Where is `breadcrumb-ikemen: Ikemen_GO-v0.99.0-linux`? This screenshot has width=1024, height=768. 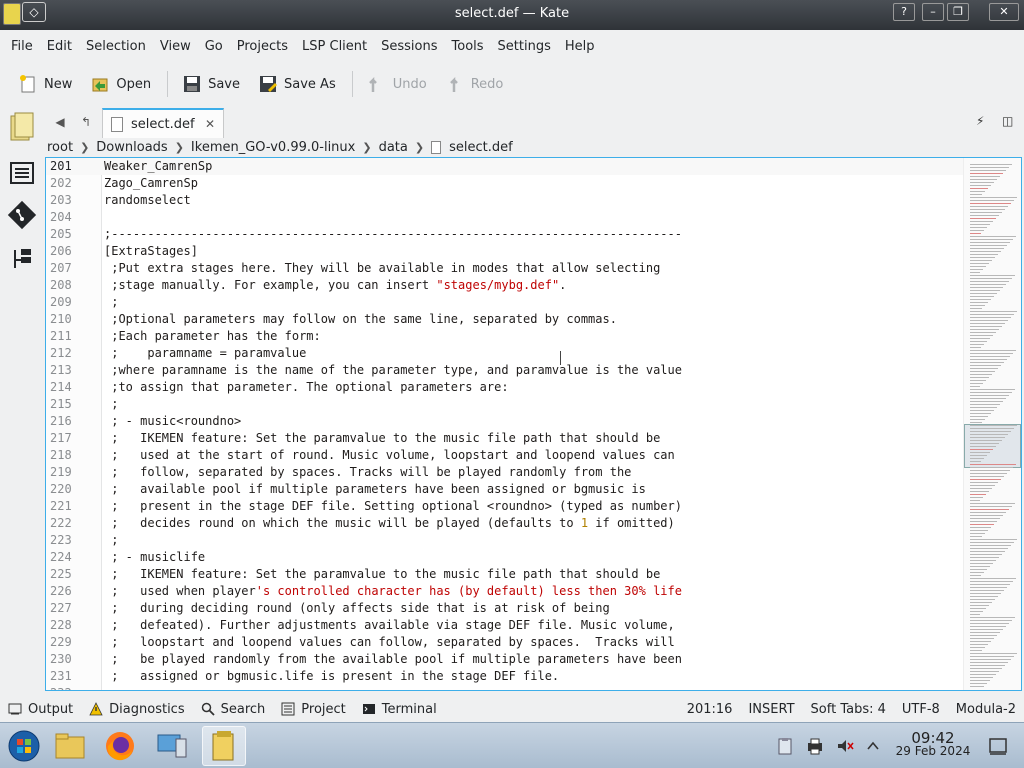 breadcrumb-ikemen: Ikemen_GO-v0.99.0-linux is located at coordinates (273, 147).